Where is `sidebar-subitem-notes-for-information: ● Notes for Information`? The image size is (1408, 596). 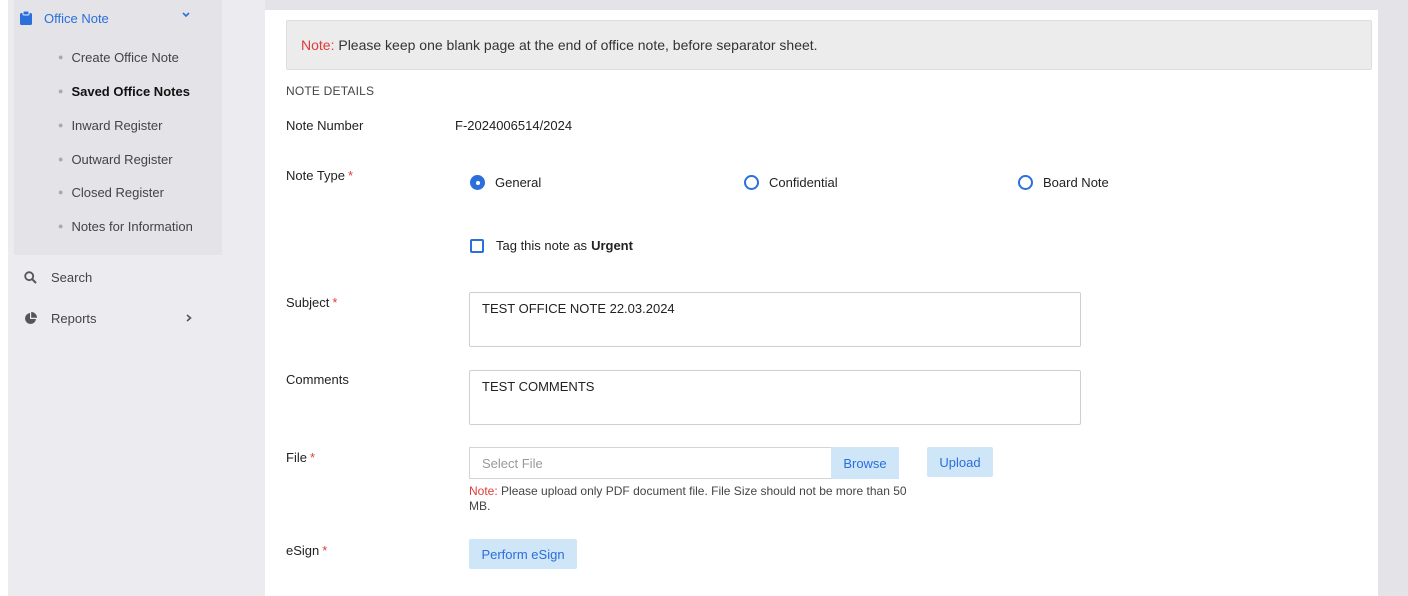 sidebar-subitem-notes-for-information: ● Notes for Information is located at coordinates (125, 226).